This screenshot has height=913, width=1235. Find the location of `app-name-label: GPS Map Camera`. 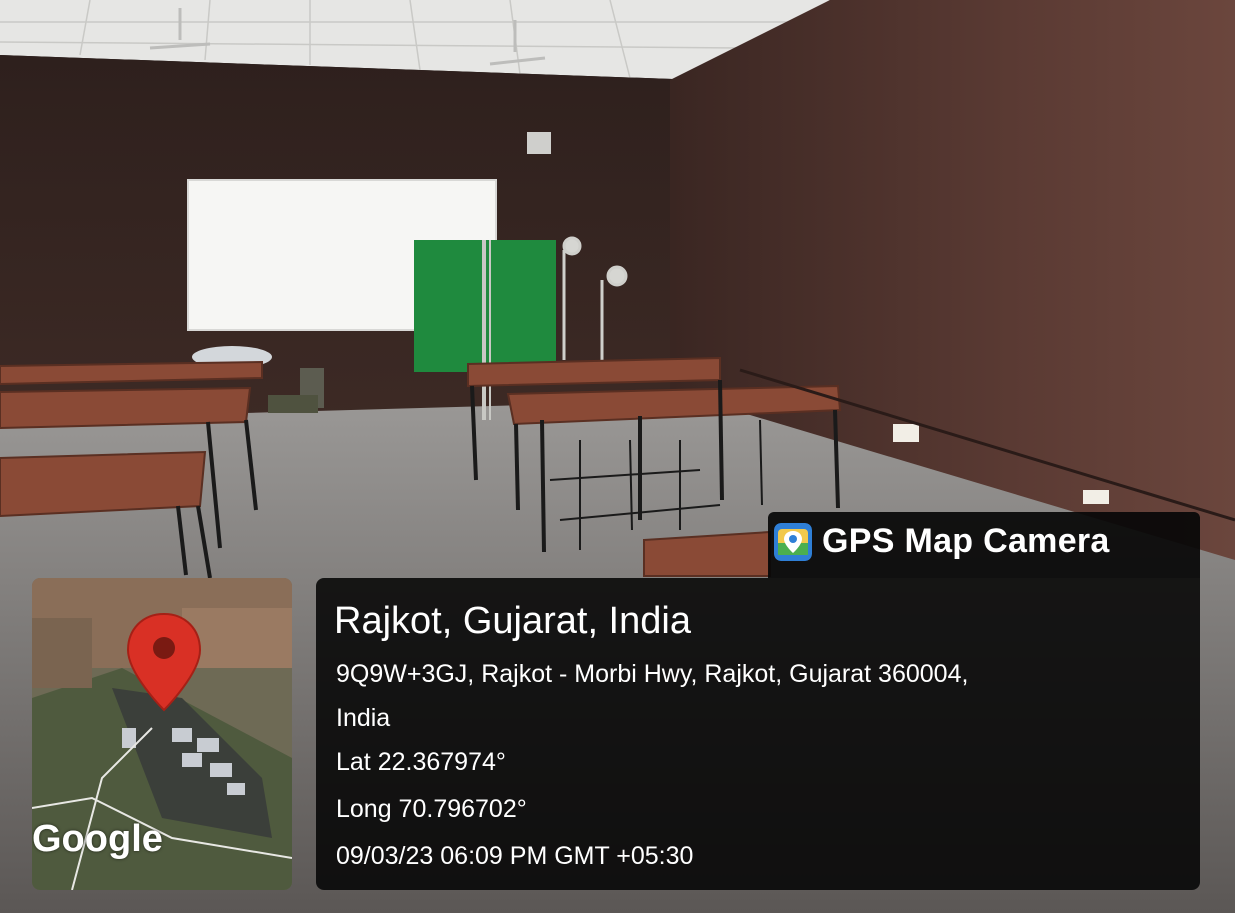

app-name-label: GPS Map Camera is located at coordinates (966, 541).